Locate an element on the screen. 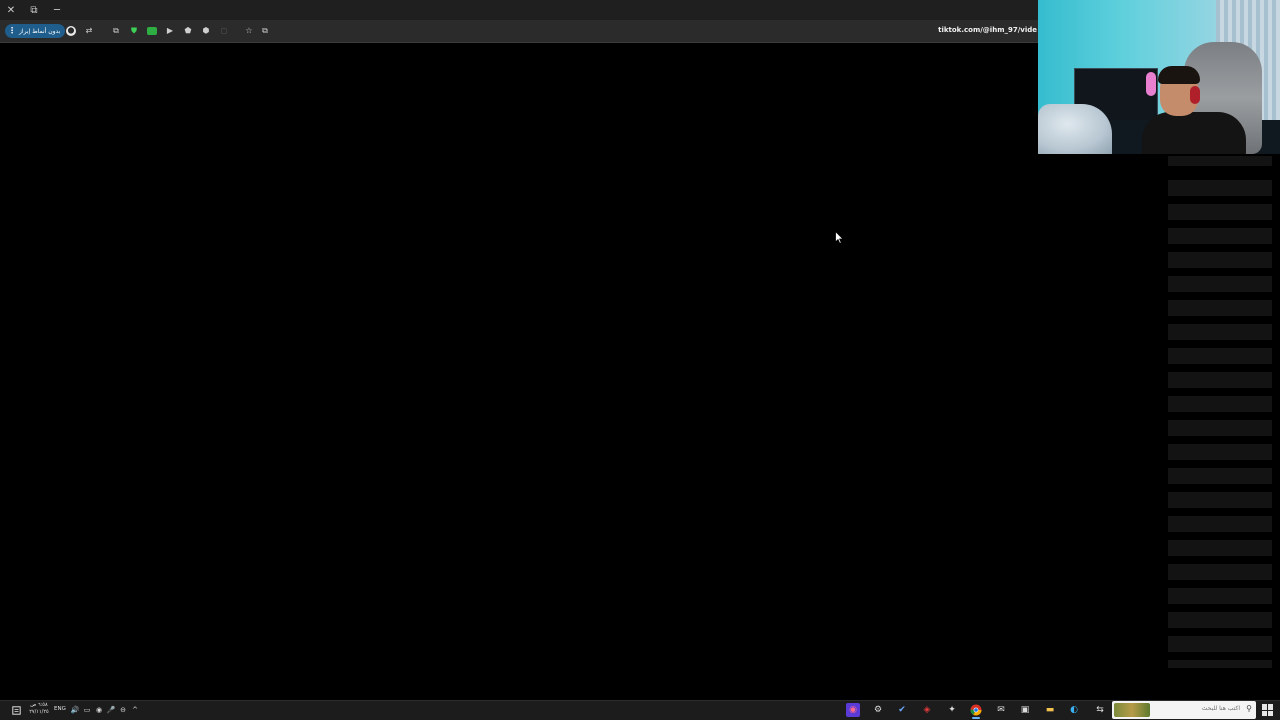 The height and width of the screenshot is (720, 1280). browser-menu-button: بدون أنماط إبراز ⋮ is located at coordinates (35, 31).